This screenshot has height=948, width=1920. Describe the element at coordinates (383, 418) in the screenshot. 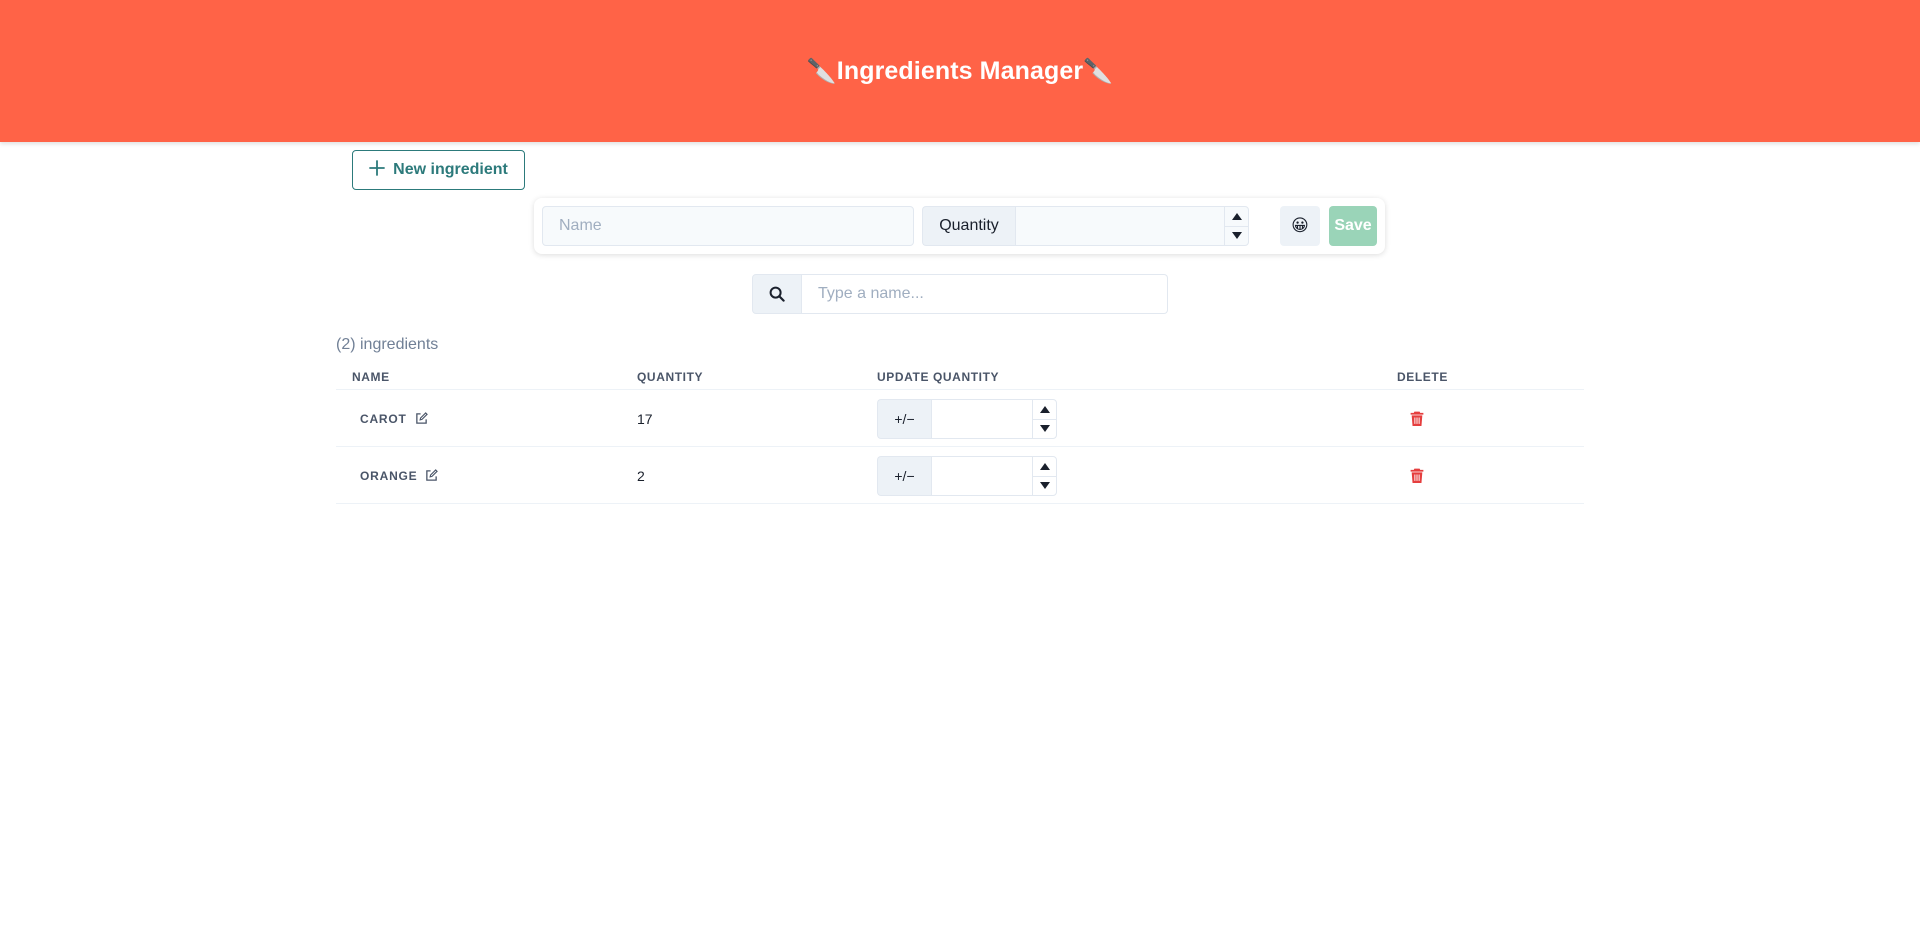

I see `ingredient-name: CAROT` at that location.